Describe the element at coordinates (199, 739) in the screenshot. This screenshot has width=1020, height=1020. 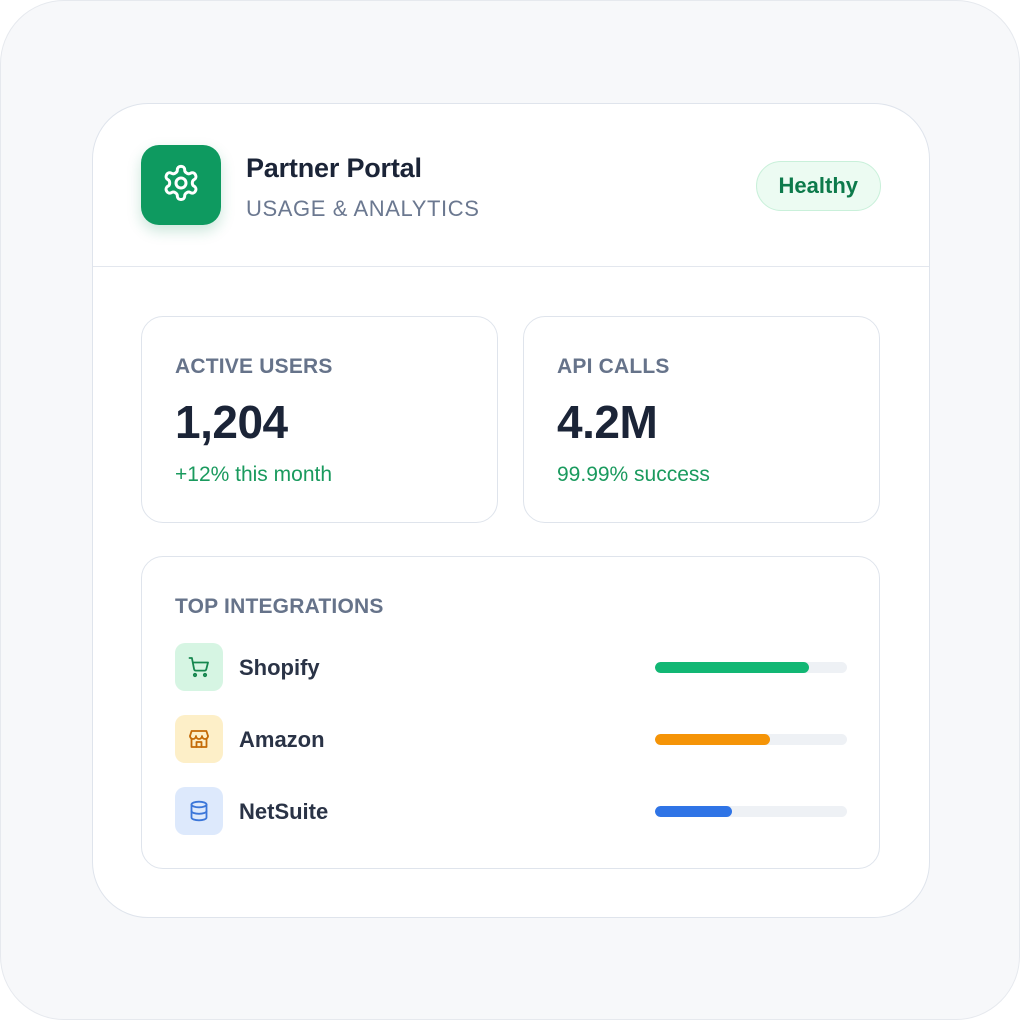
I see `storefront-icon` at that location.